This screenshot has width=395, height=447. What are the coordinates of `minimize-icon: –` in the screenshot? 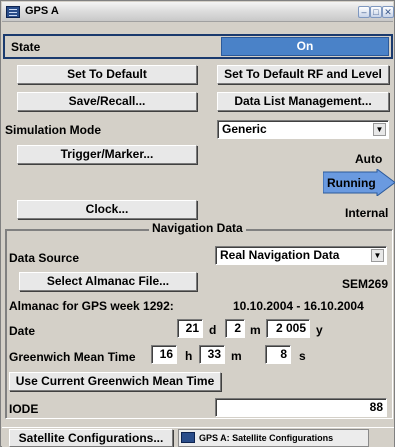 It's located at (364, 12).